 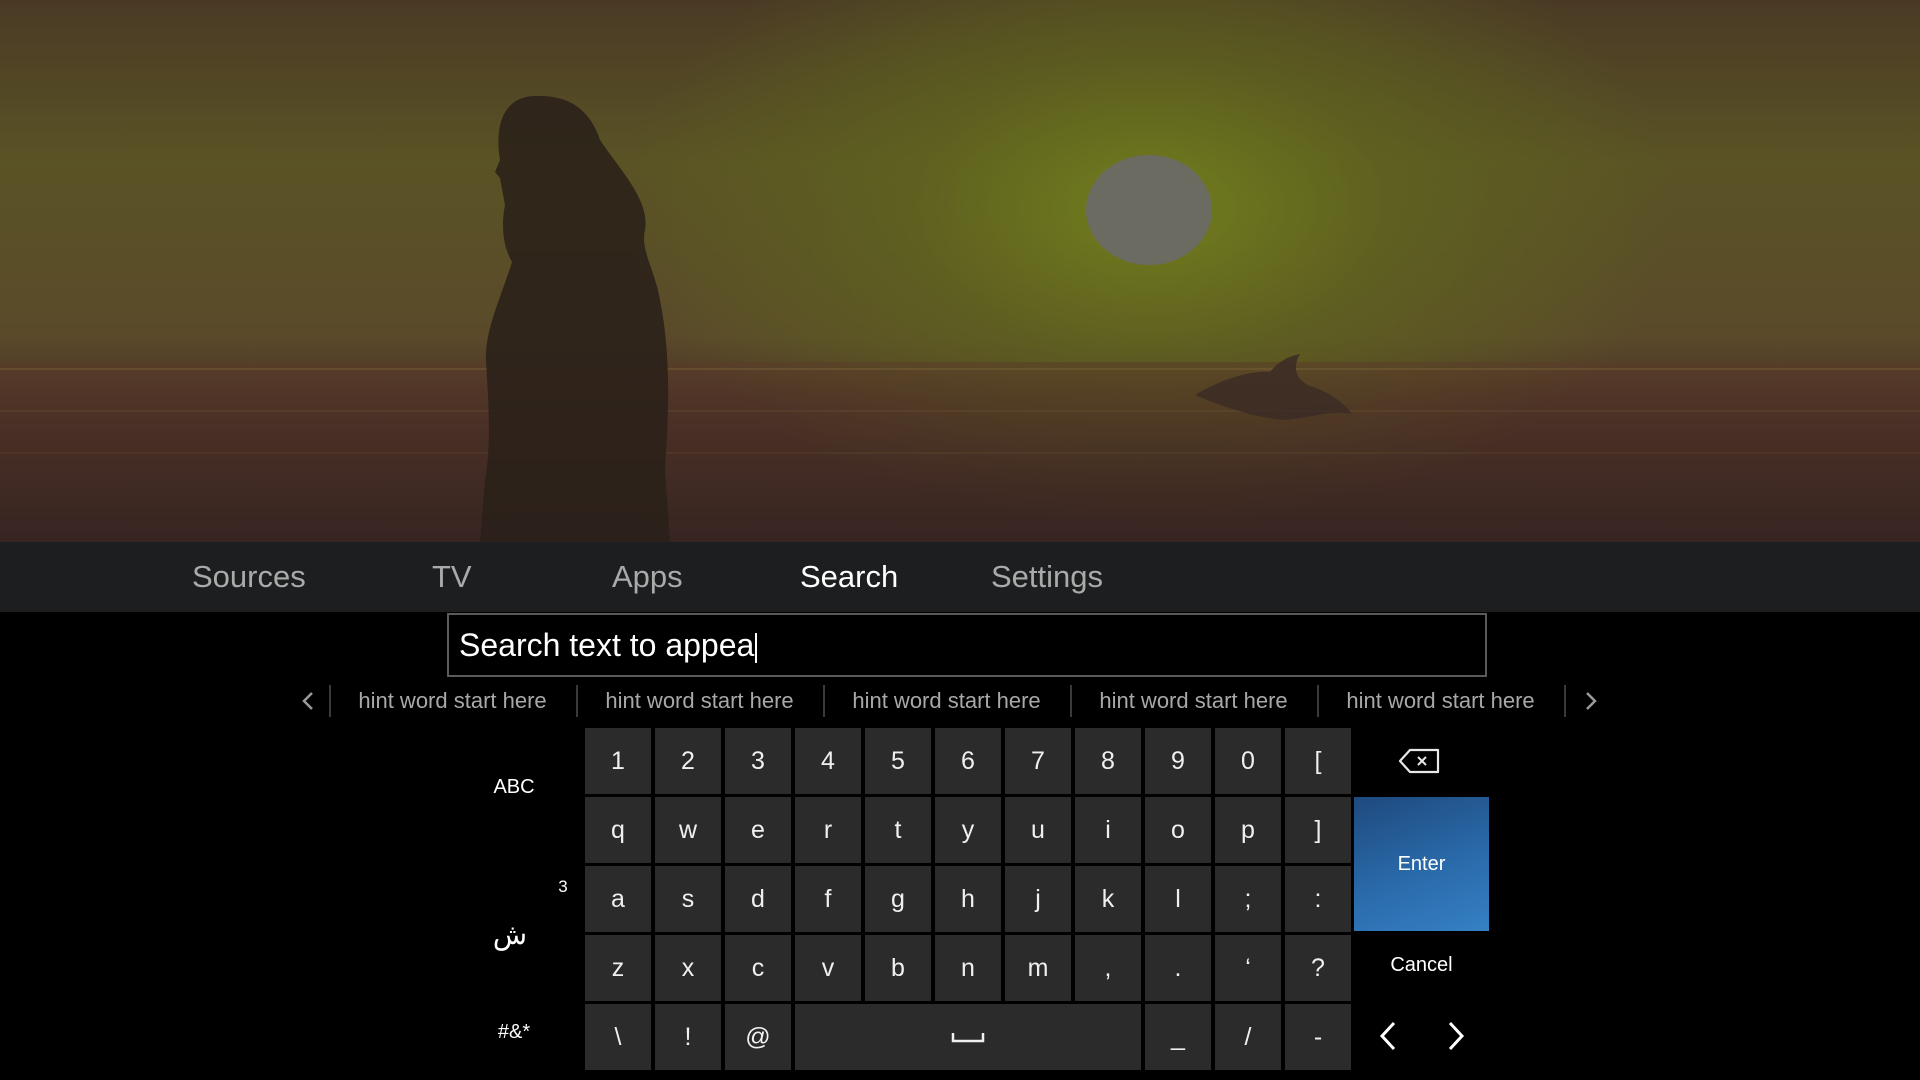 What do you see at coordinates (1178, 1037) in the screenshot?
I see `key: _` at bounding box center [1178, 1037].